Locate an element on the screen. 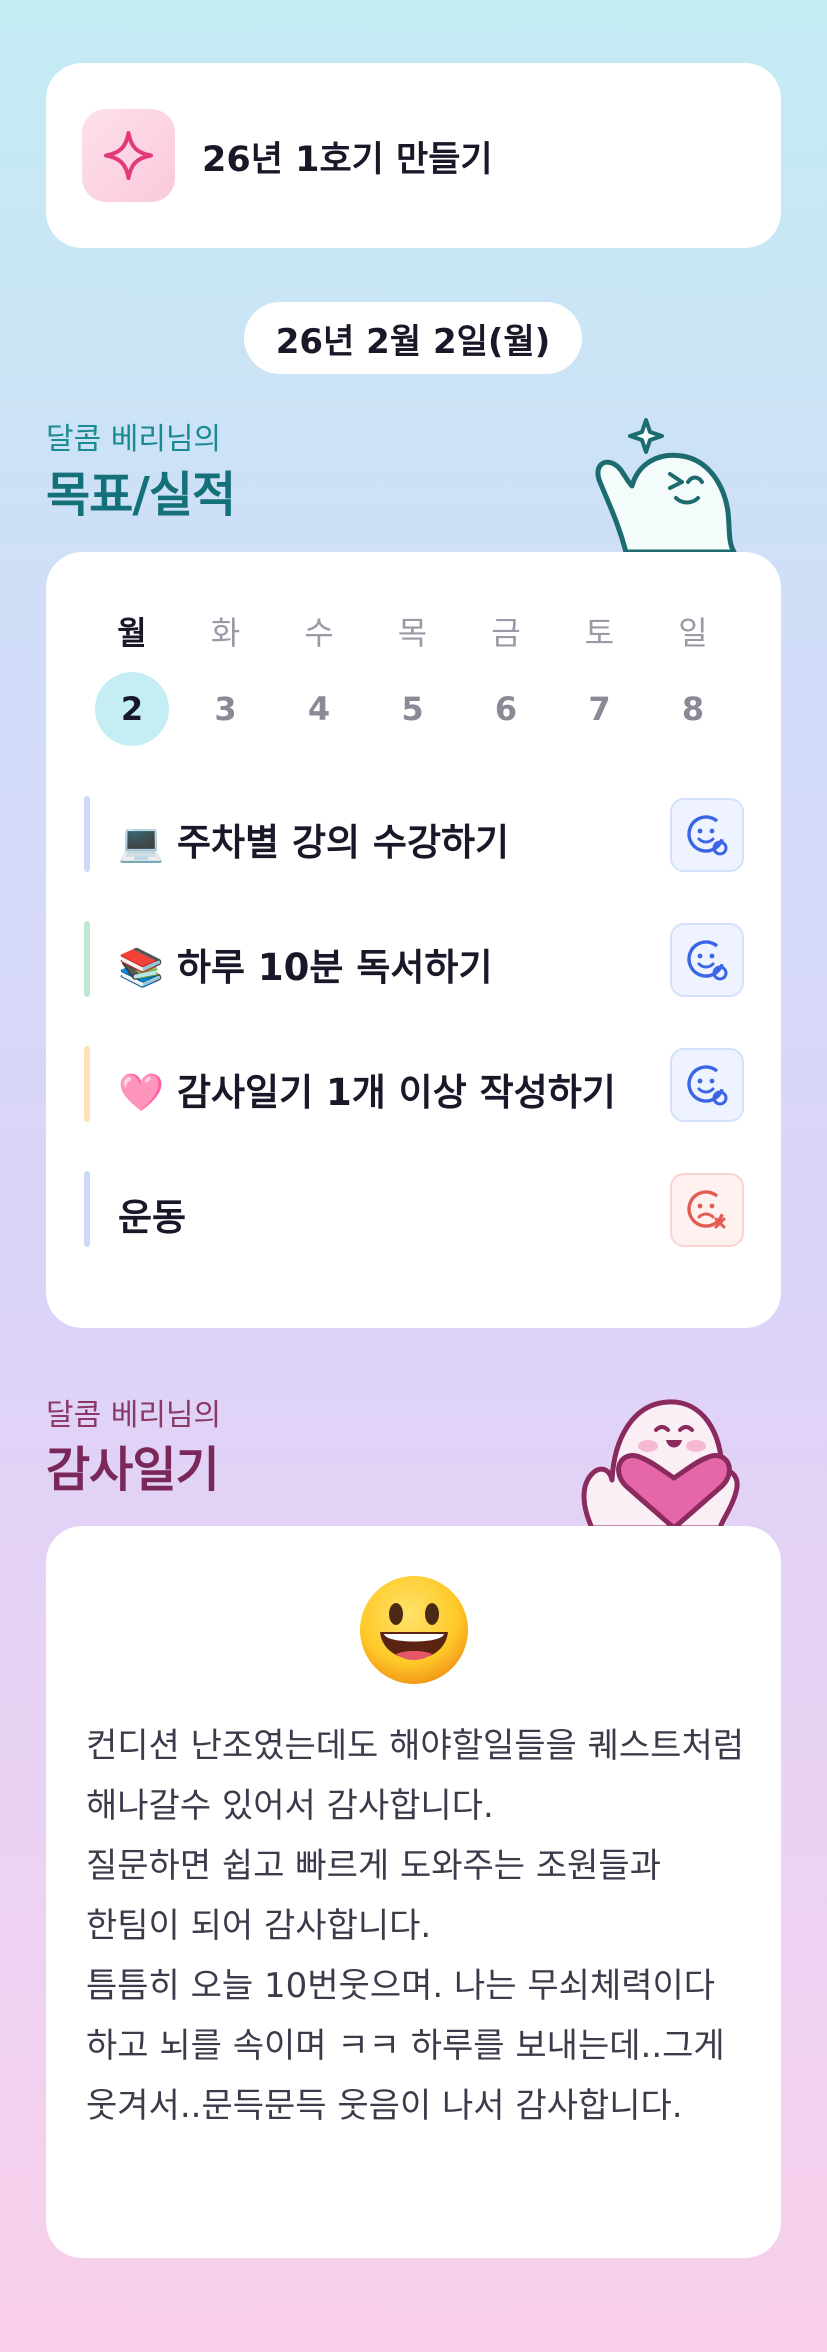 Image resolution: width=827 pixels, height=2352 pixels. day-date-selected: 2 is located at coordinates (132, 709).